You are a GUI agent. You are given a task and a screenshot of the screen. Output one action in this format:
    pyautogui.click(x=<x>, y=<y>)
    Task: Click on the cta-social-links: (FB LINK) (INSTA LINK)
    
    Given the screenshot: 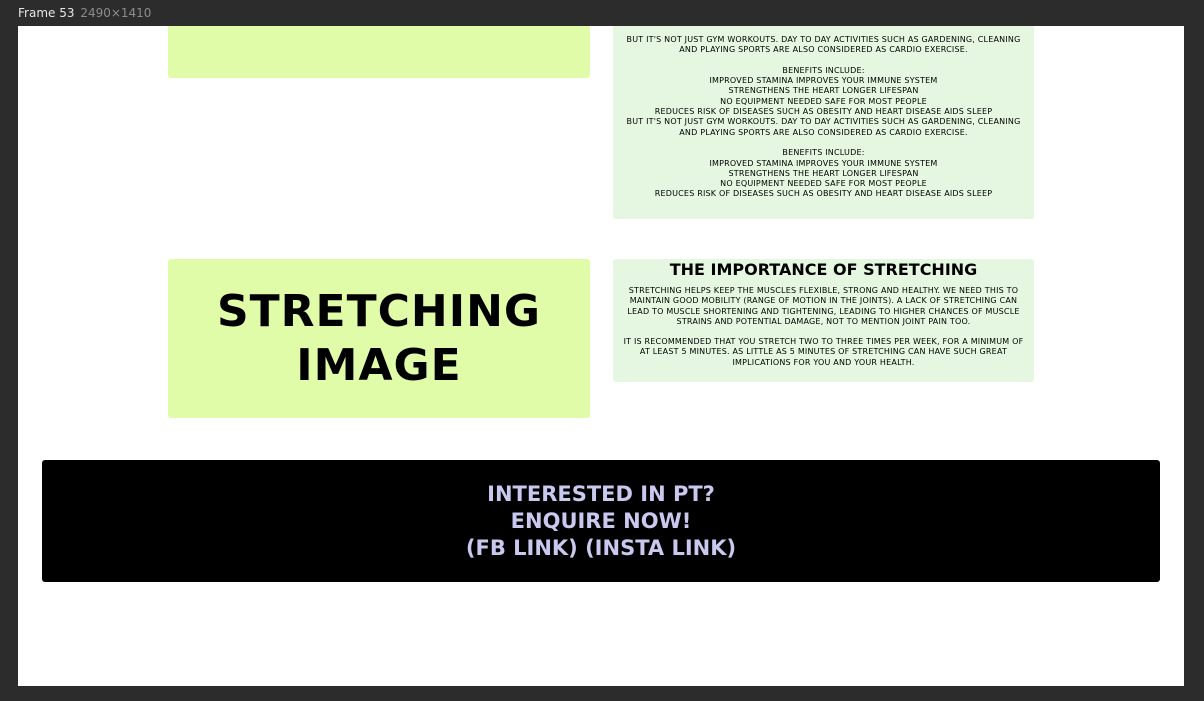 What is the action you would take?
    pyautogui.click(x=601, y=548)
    